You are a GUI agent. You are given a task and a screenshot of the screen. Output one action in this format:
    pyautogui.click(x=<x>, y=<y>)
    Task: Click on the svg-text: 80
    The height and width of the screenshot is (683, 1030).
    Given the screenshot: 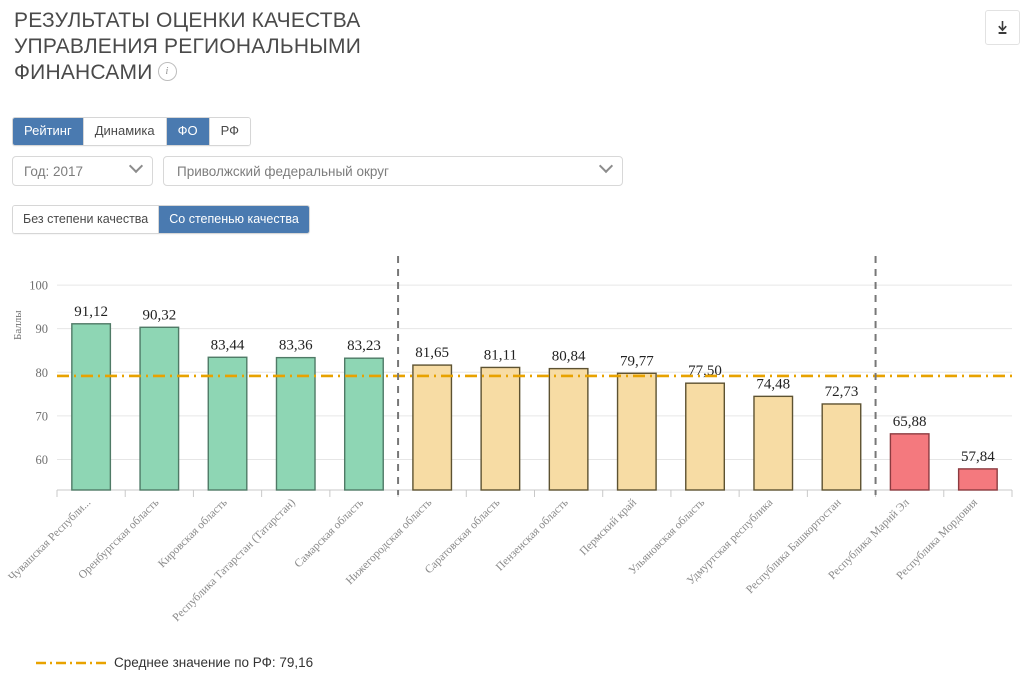 What is the action you would take?
    pyautogui.click(x=42, y=373)
    